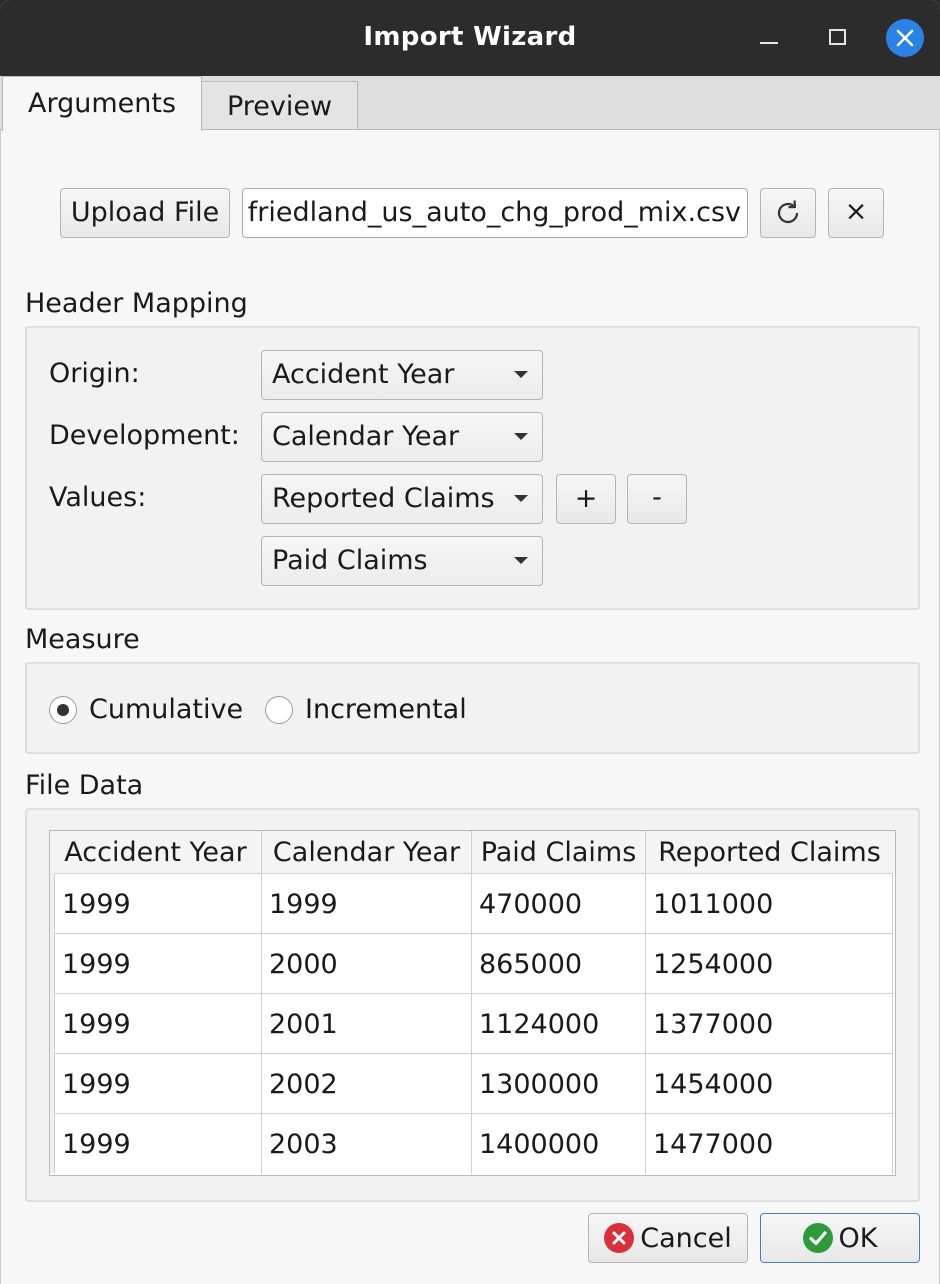 The image size is (940, 1284). I want to click on origin-select: Accident Year, so click(402, 375).